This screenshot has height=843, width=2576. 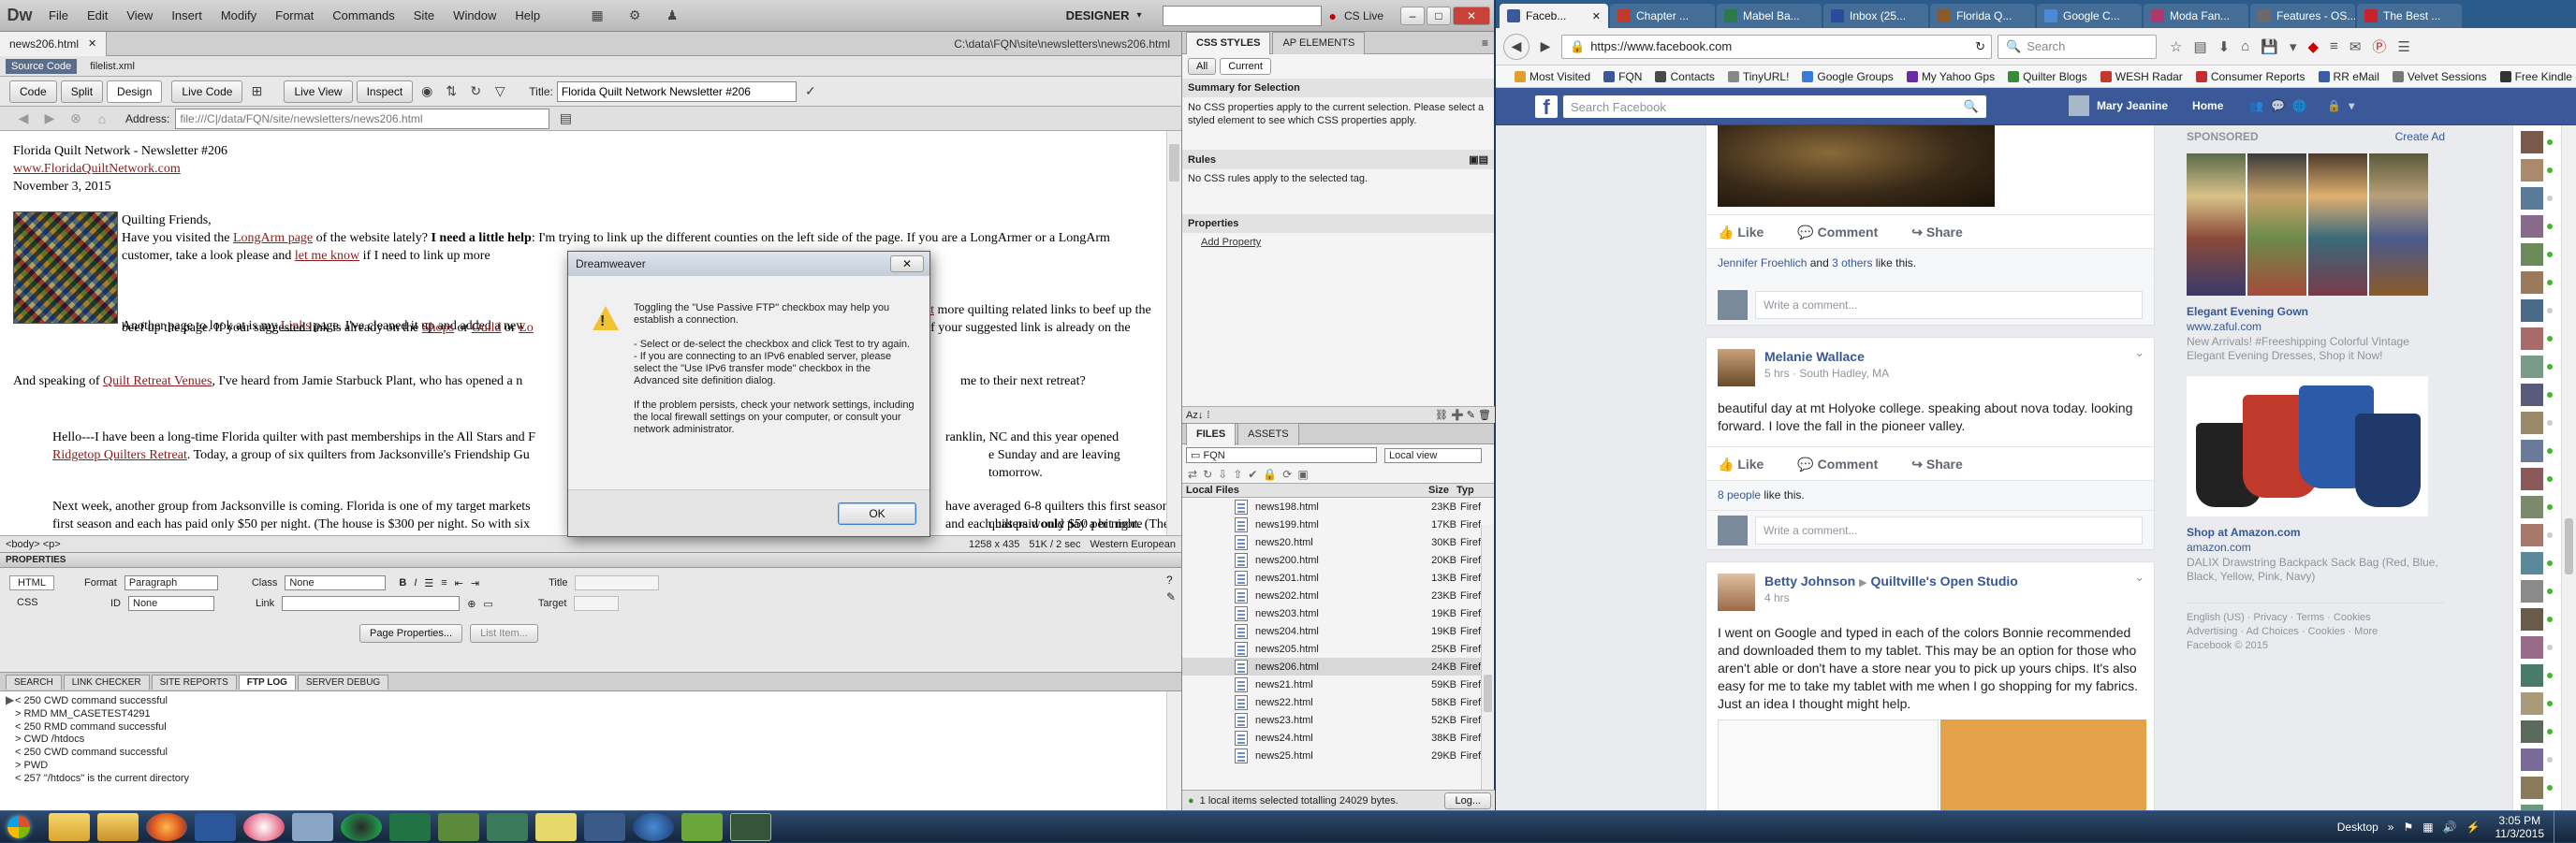 I want to click on file-row: news23.html 52KB Firef, so click(x=1338, y=720).